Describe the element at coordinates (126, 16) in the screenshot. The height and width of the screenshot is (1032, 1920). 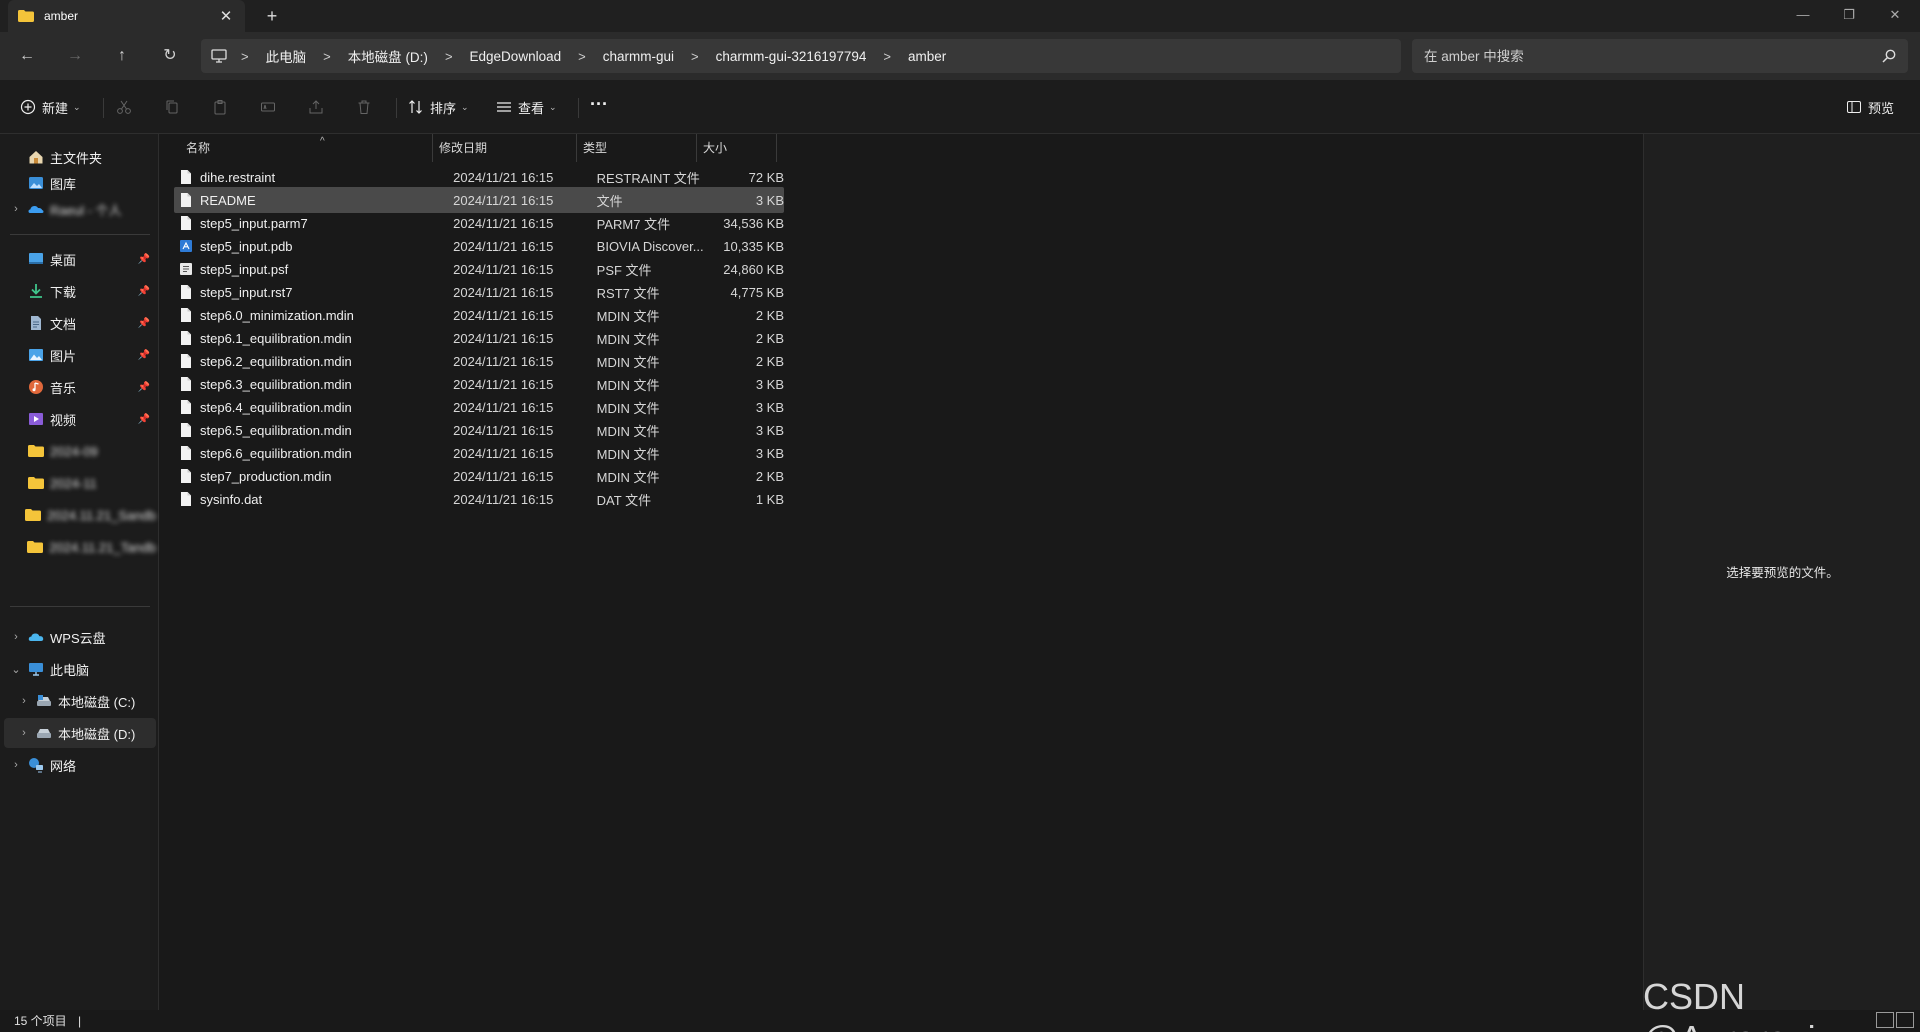
I see `tab-amber: amber ✕` at that location.